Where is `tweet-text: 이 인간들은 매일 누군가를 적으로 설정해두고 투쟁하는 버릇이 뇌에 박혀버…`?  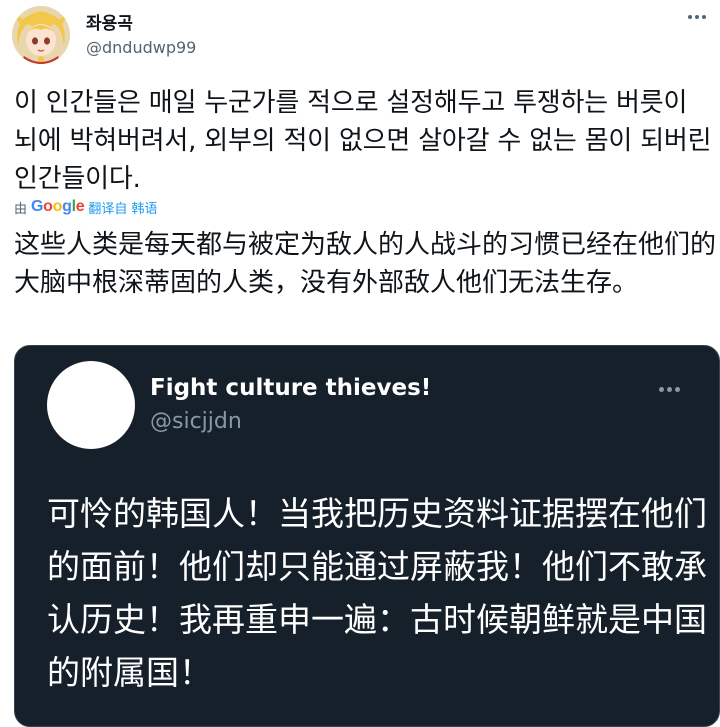 tweet-text: 이 인간들은 매일 누군가를 적으로 설정해두고 투쟁하는 버릇이 뇌에 박혀버… is located at coordinates (363, 141).